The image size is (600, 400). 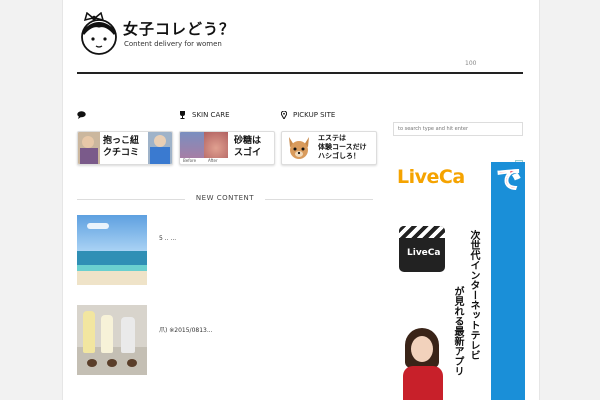 I want to click on category-label-skin-care: SKIN CARE, so click(x=211, y=115).